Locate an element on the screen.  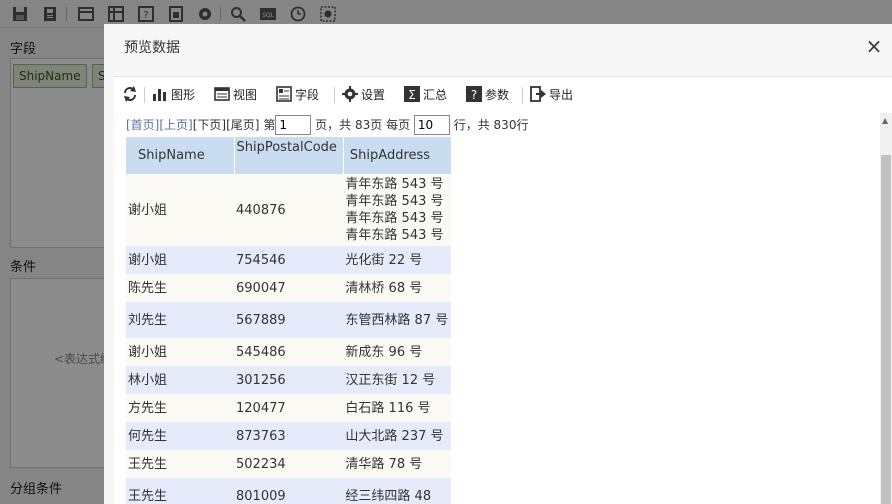
cell-address: 东管西林路 87 号 is located at coordinates (397, 320).